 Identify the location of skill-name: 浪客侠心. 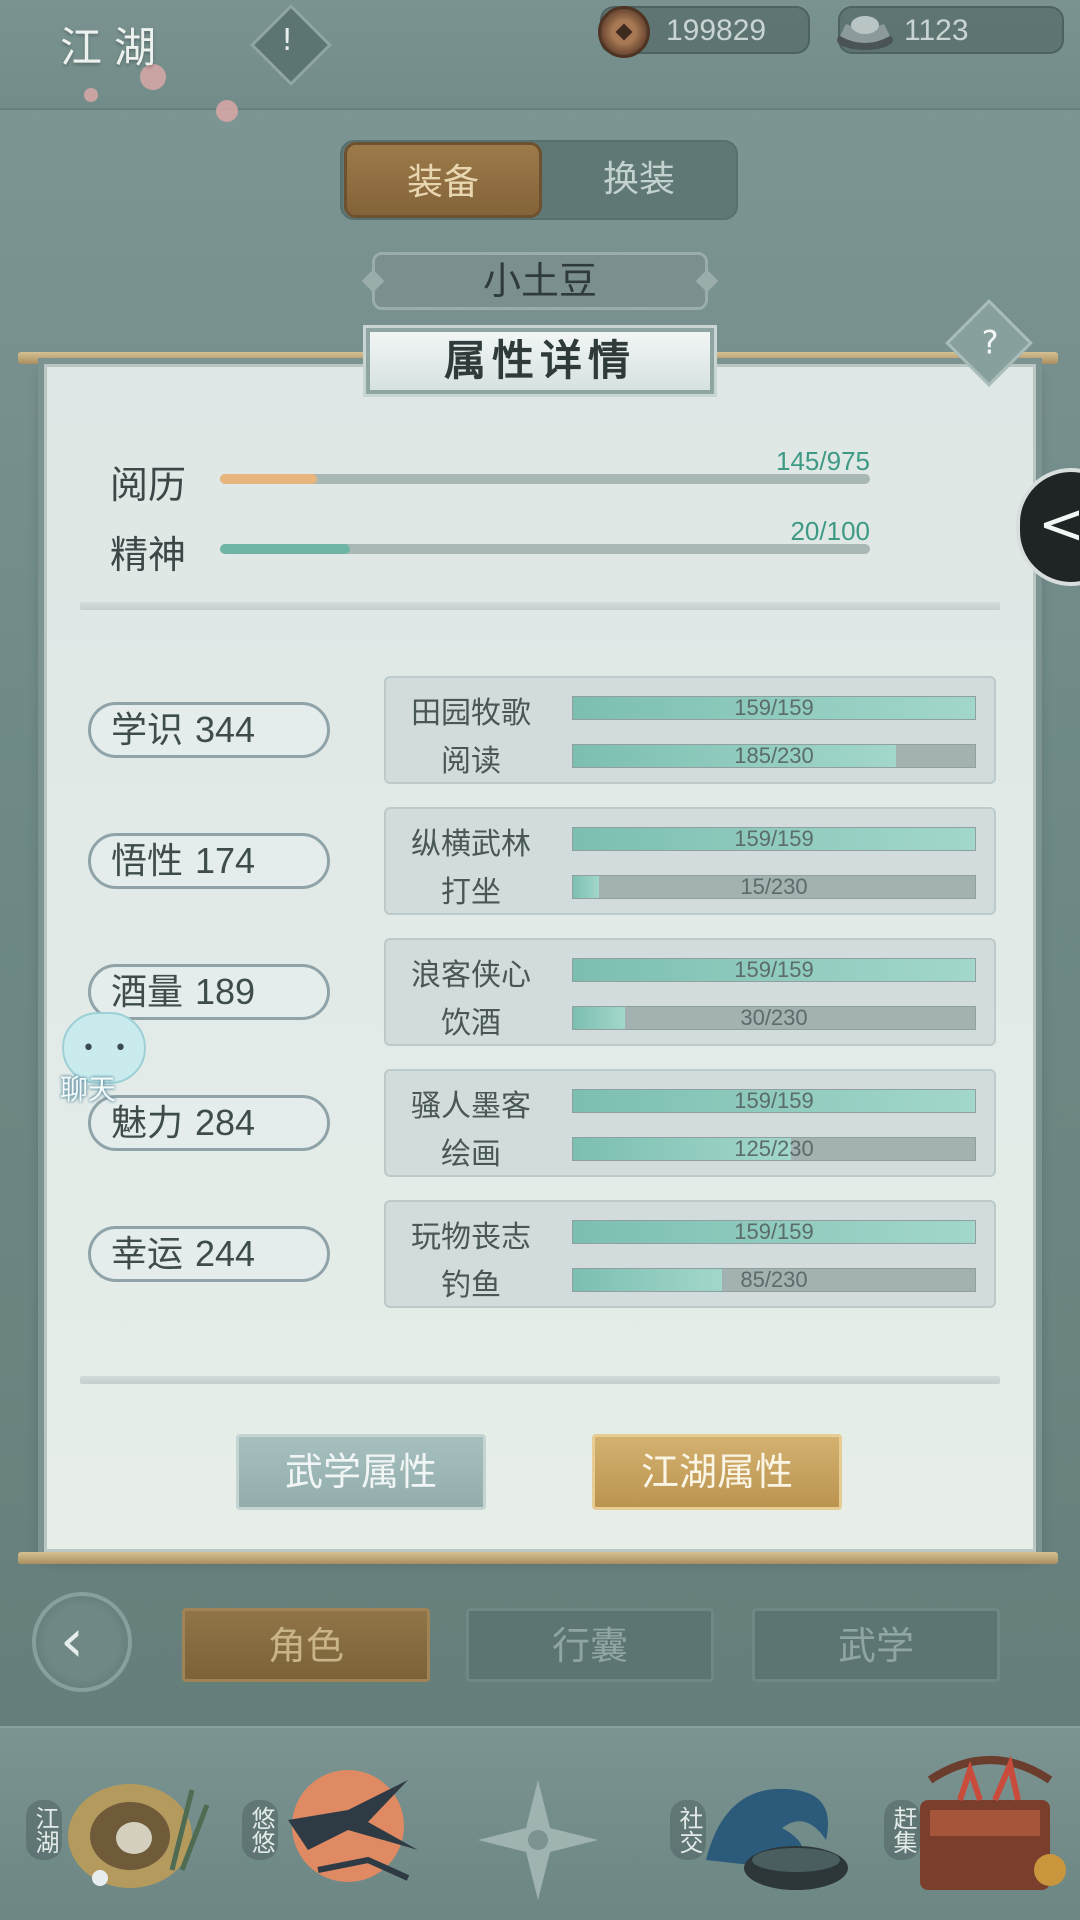
(471, 975).